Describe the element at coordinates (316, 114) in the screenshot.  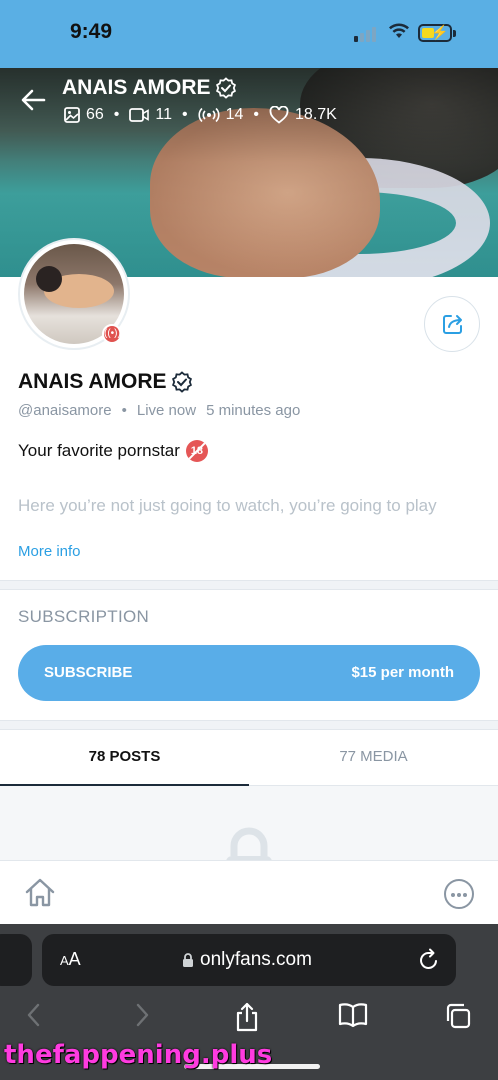
I see `likes-count: 18.7K` at that location.